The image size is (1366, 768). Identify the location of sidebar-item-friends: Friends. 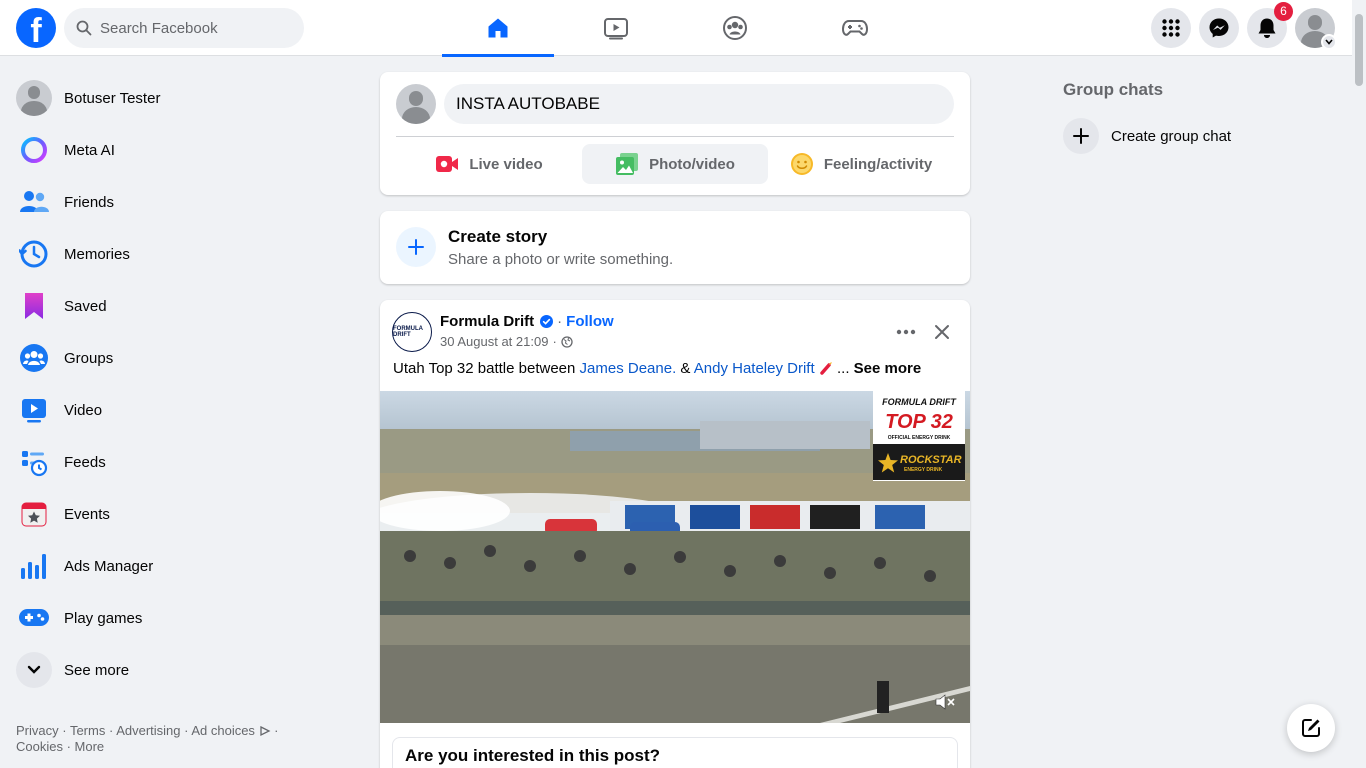
(180, 202).